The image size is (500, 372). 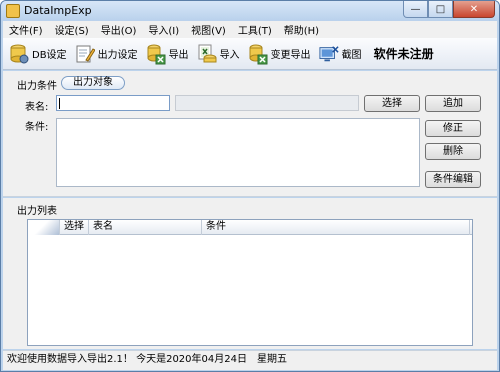 What do you see at coordinates (156, 54) in the screenshot?
I see `database-export-icon` at bounding box center [156, 54].